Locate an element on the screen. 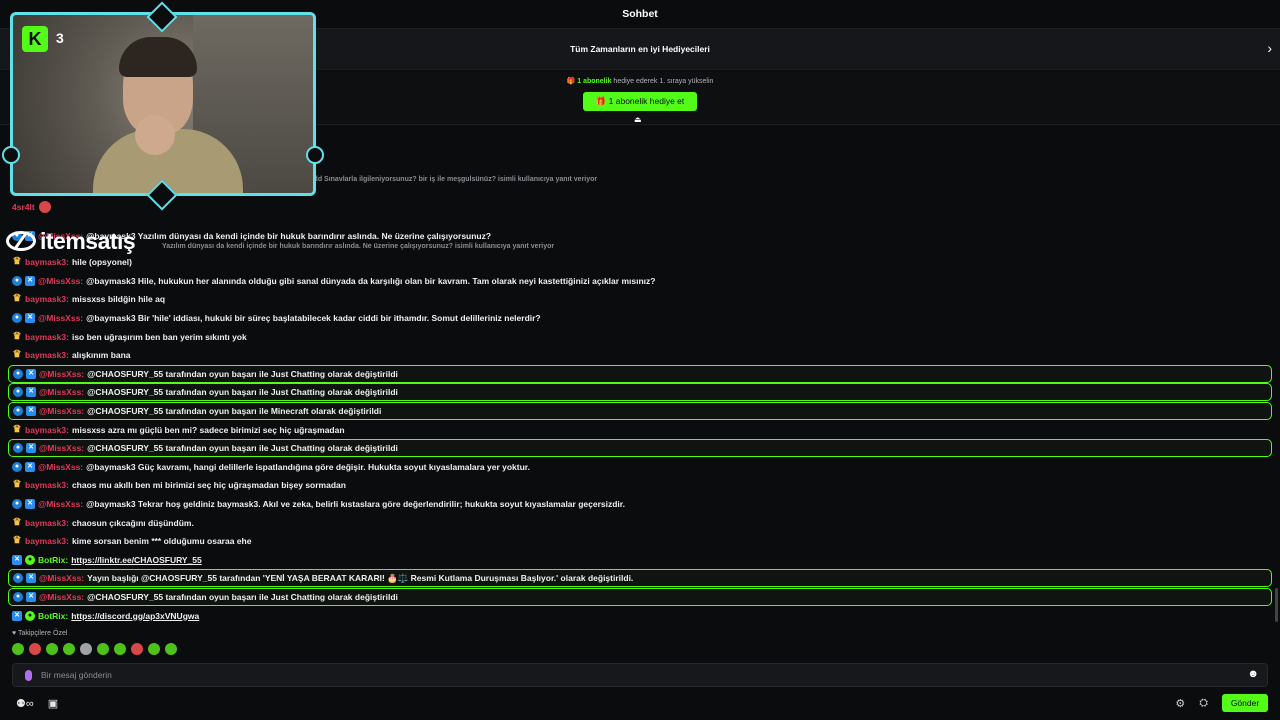 The height and width of the screenshot is (720, 1280). webcam-overlay: K 3 is located at coordinates (162, 106).